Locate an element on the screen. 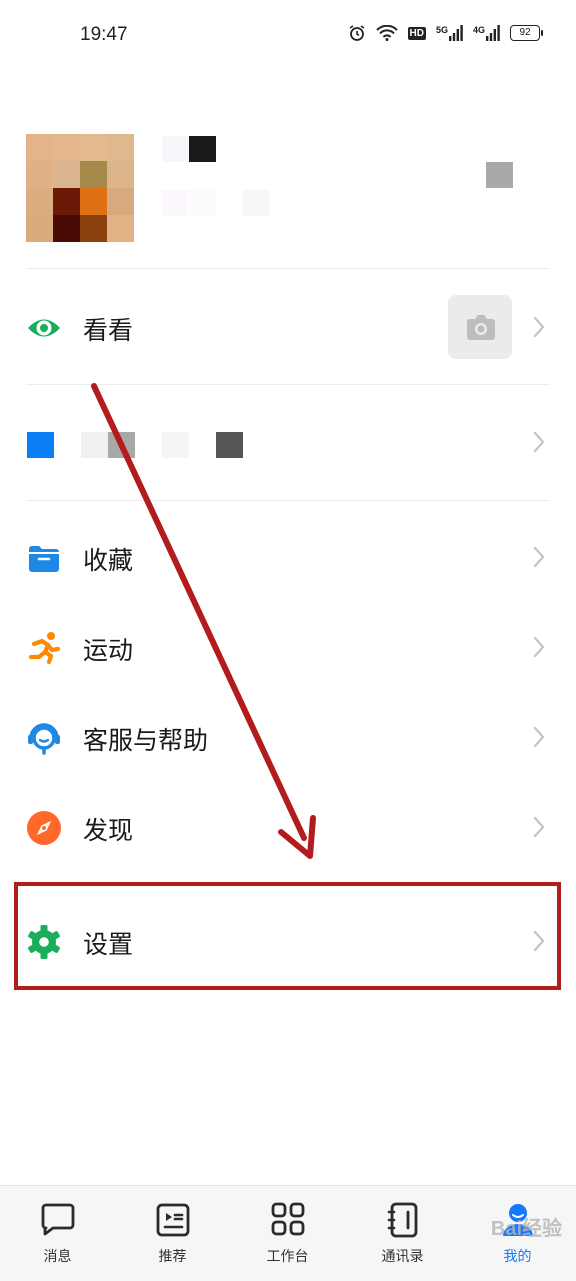 The height and width of the screenshot is (1281, 576). watermark: Bai经验 is located at coordinates (526, 1229).